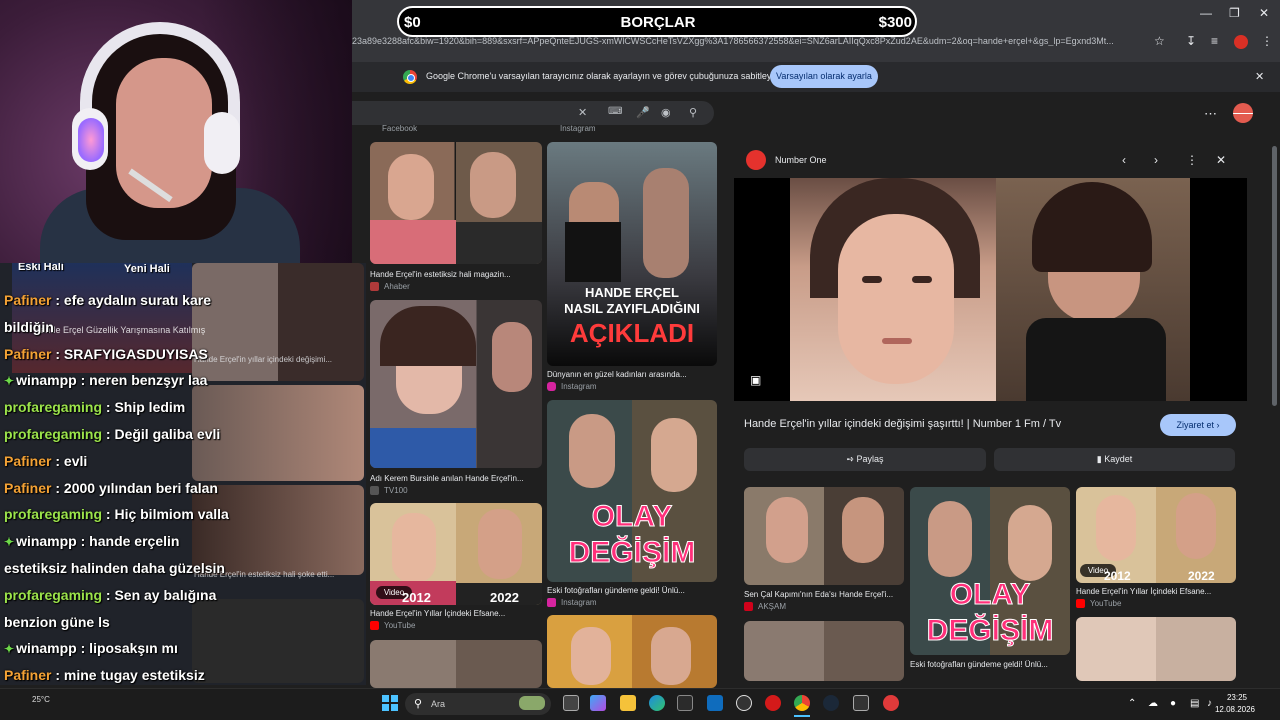 The height and width of the screenshot is (720, 1280). Describe the element at coordinates (715, 703) in the screenshot. I see `outlook-icon` at that location.